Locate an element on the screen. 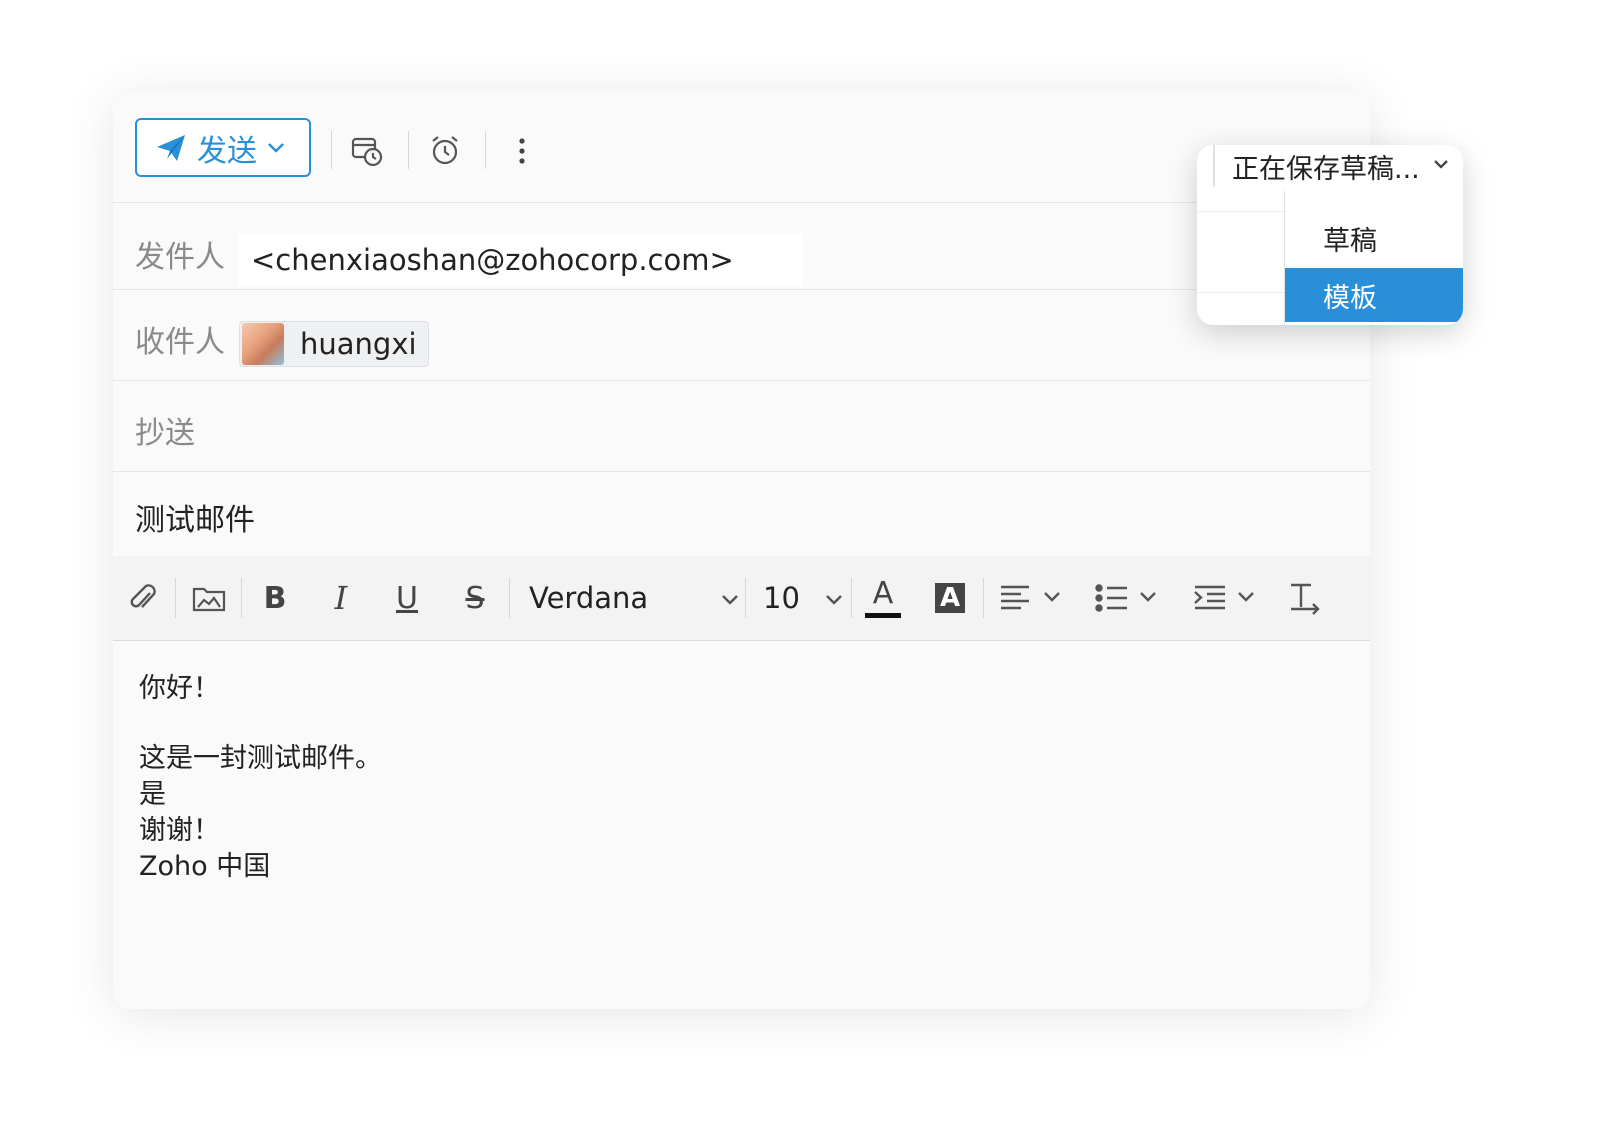  cc-input is located at coordinates (773, 426).